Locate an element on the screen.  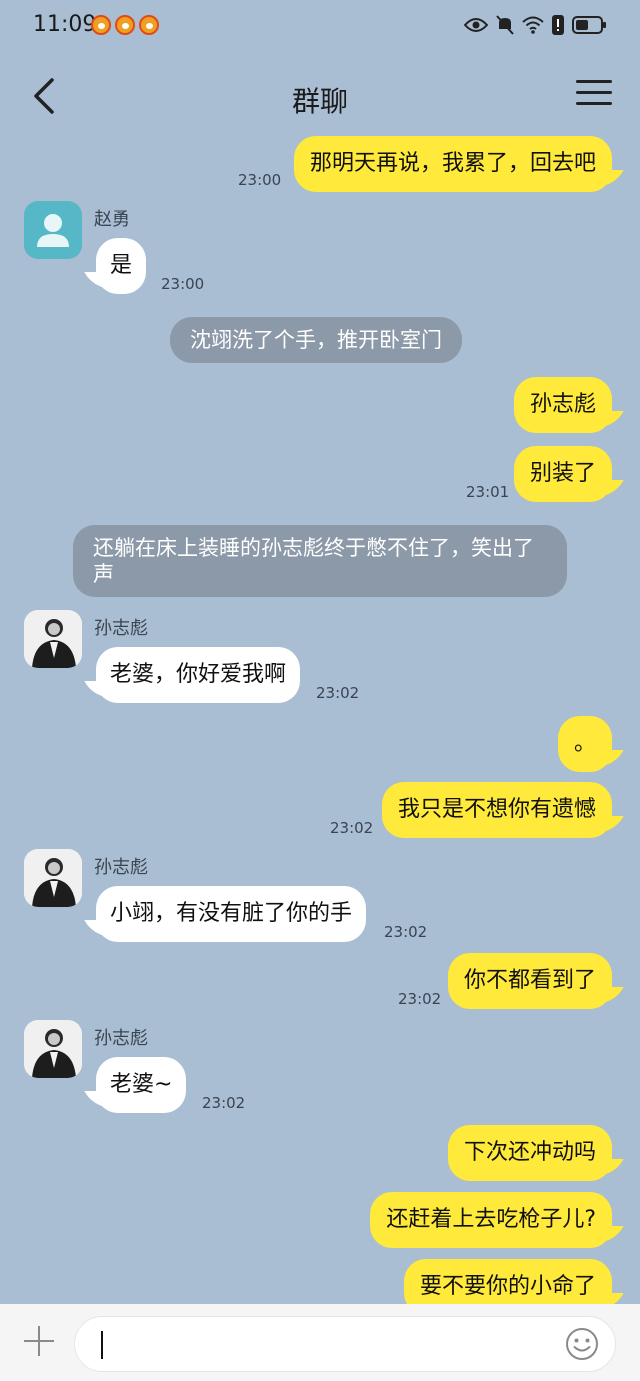
menu-button is located at coordinates (594, 96).